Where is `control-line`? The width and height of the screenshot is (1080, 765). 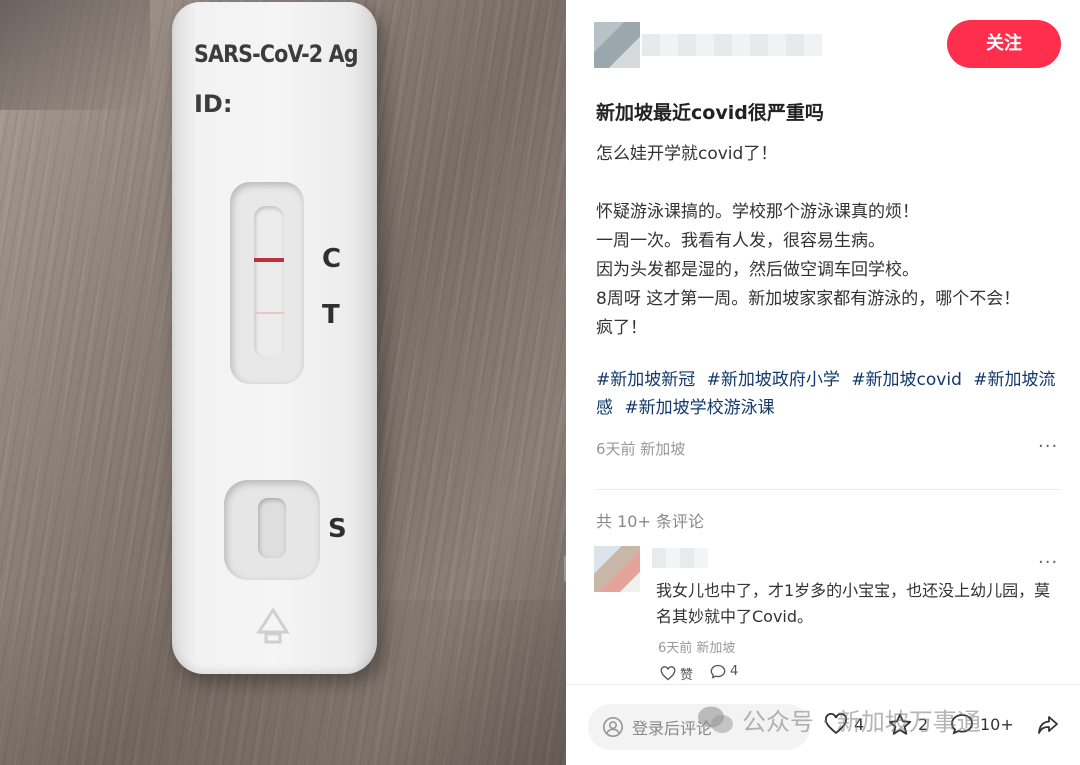
control-line is located at coordinates (269, 260).